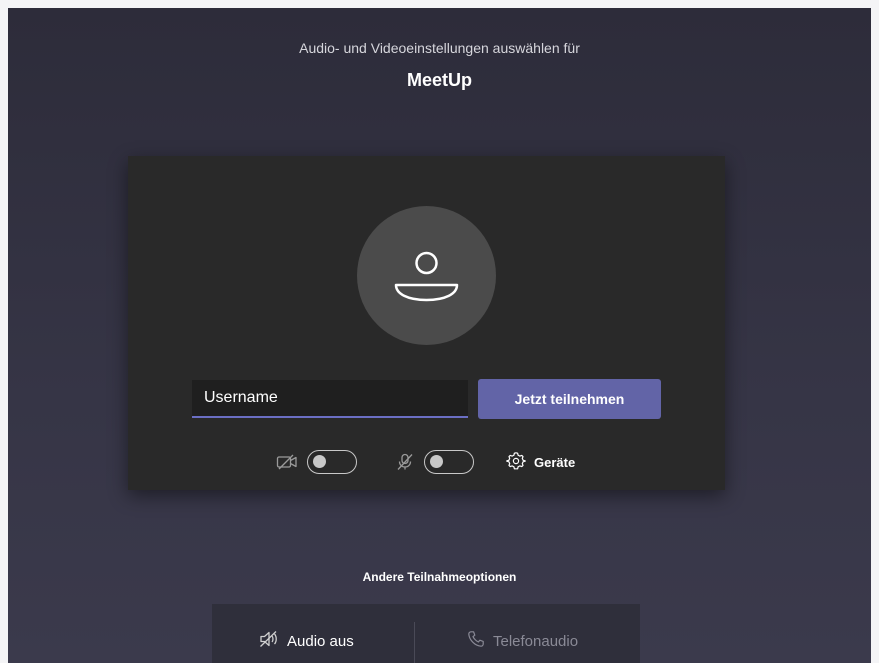  What do you see at coordinates (536, 641) in the screenshot?
I see `phone-audio-label: Telefonaudio` at bounding box center [536, 641].